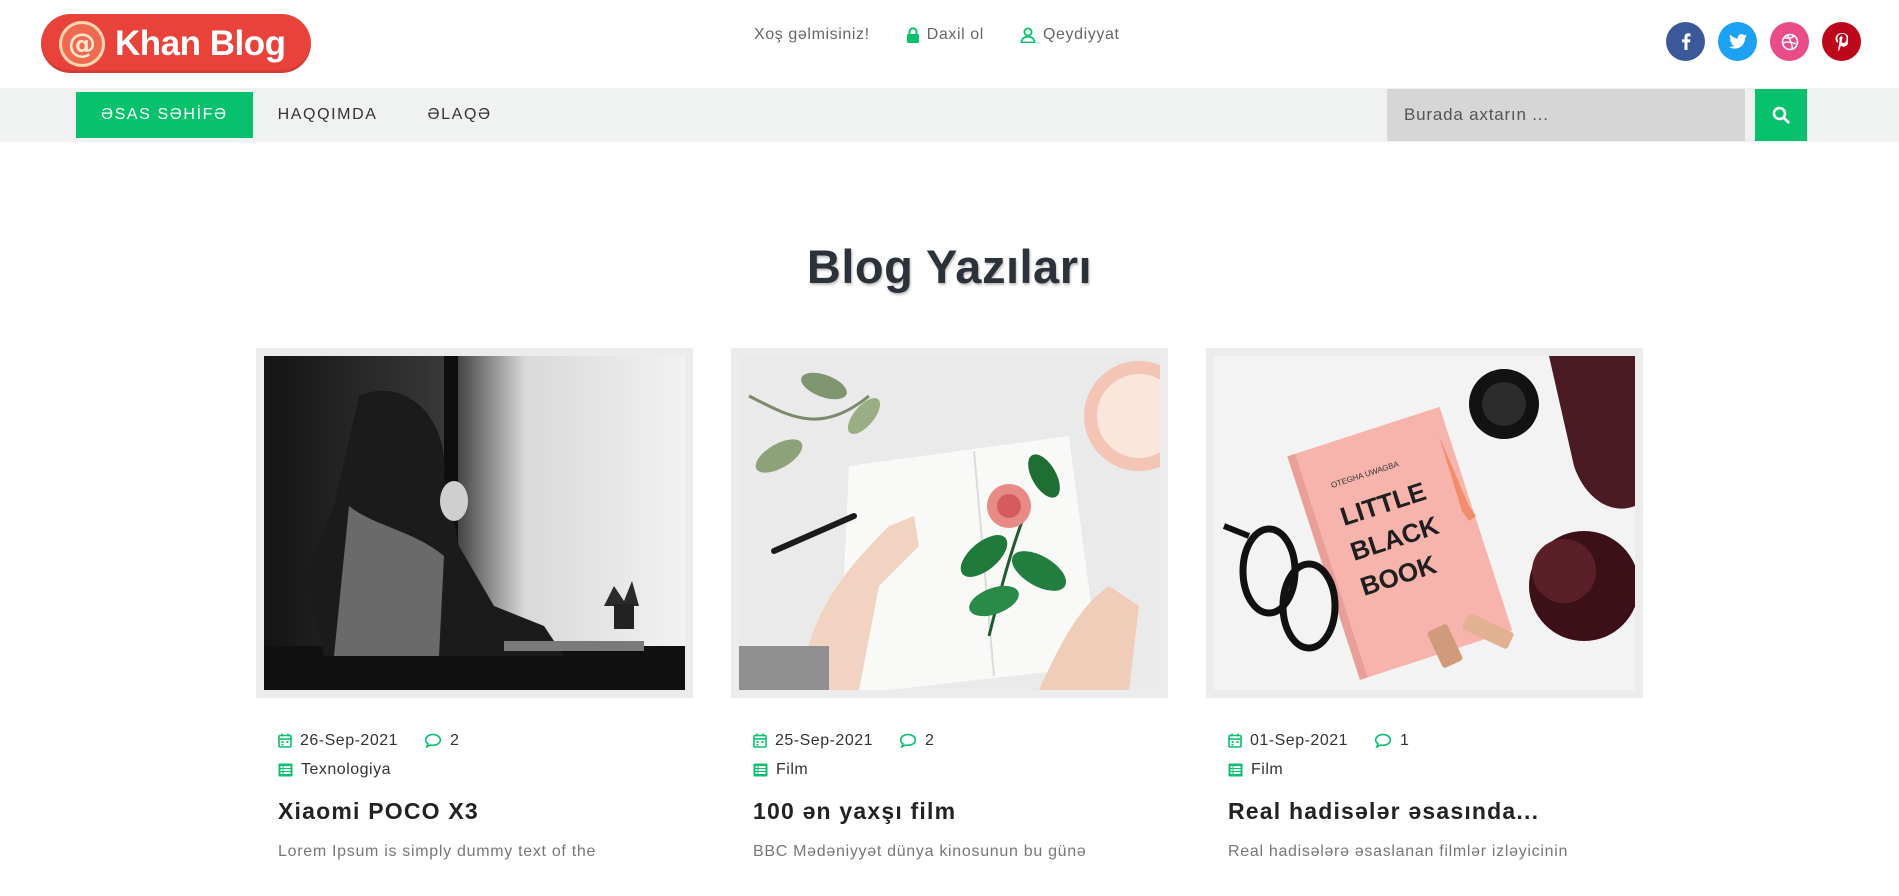  I want to click on logo-at-icon: @, so click(82, 43).